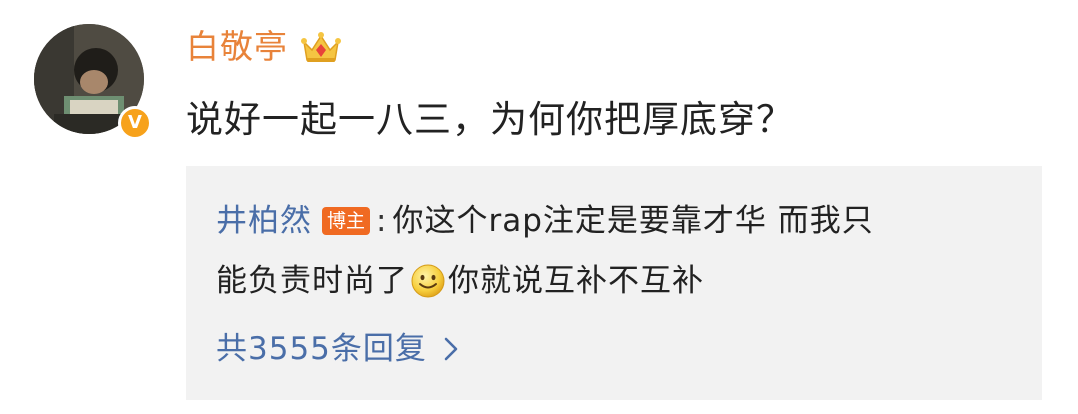  What do you see at coordinates (633, 221) in the screenshot?
I see `reply-text-part1: 你这个rap注定是要靠才华 而我只` at bounding box center [633, 221].